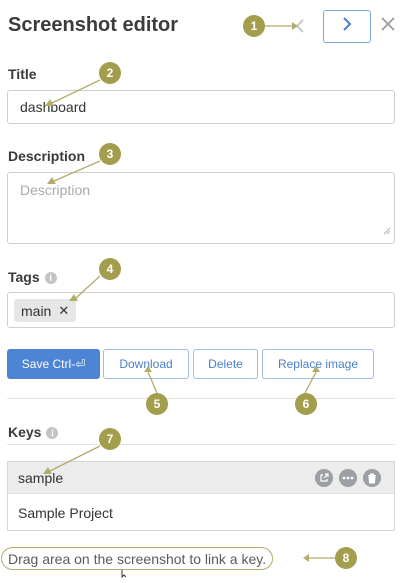  Describe the element at coordinates (346, 558) in the screenshot. I see `callout-badge: 8` at that location.